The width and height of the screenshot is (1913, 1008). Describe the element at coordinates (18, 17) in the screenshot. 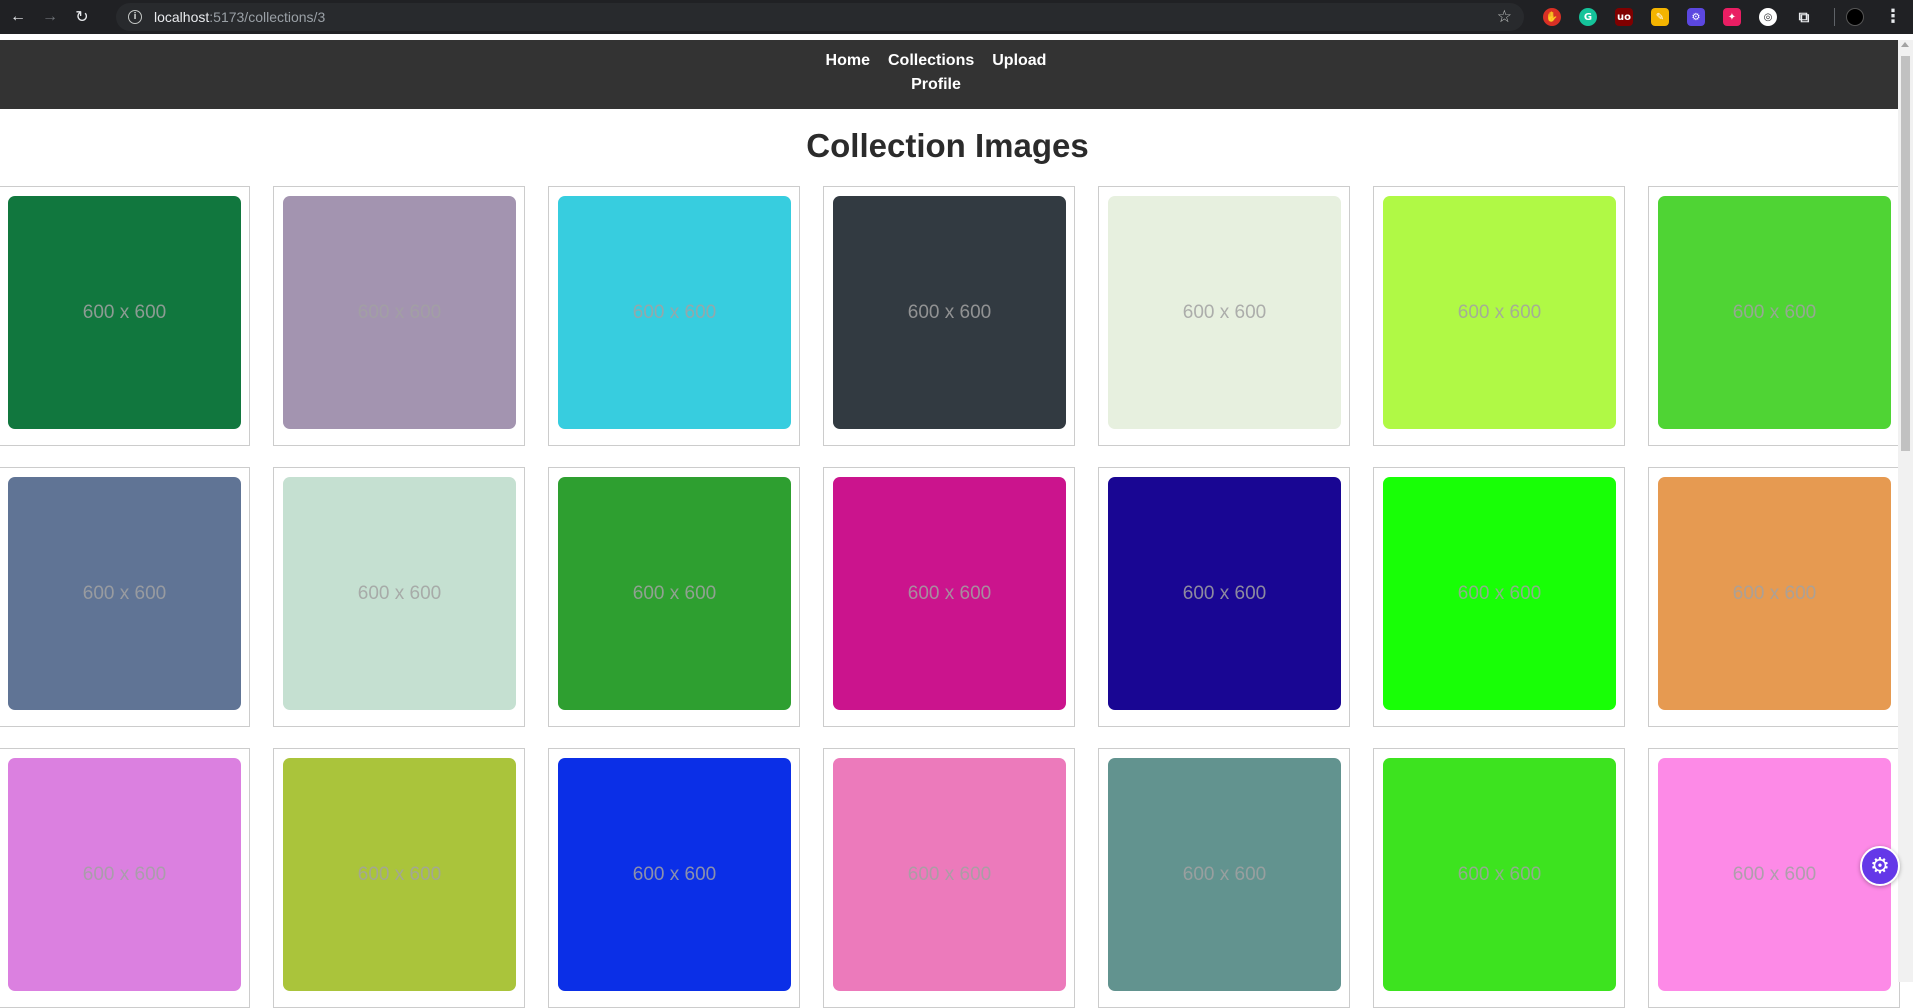

I see `back-arrow-icon: ←` at that location.